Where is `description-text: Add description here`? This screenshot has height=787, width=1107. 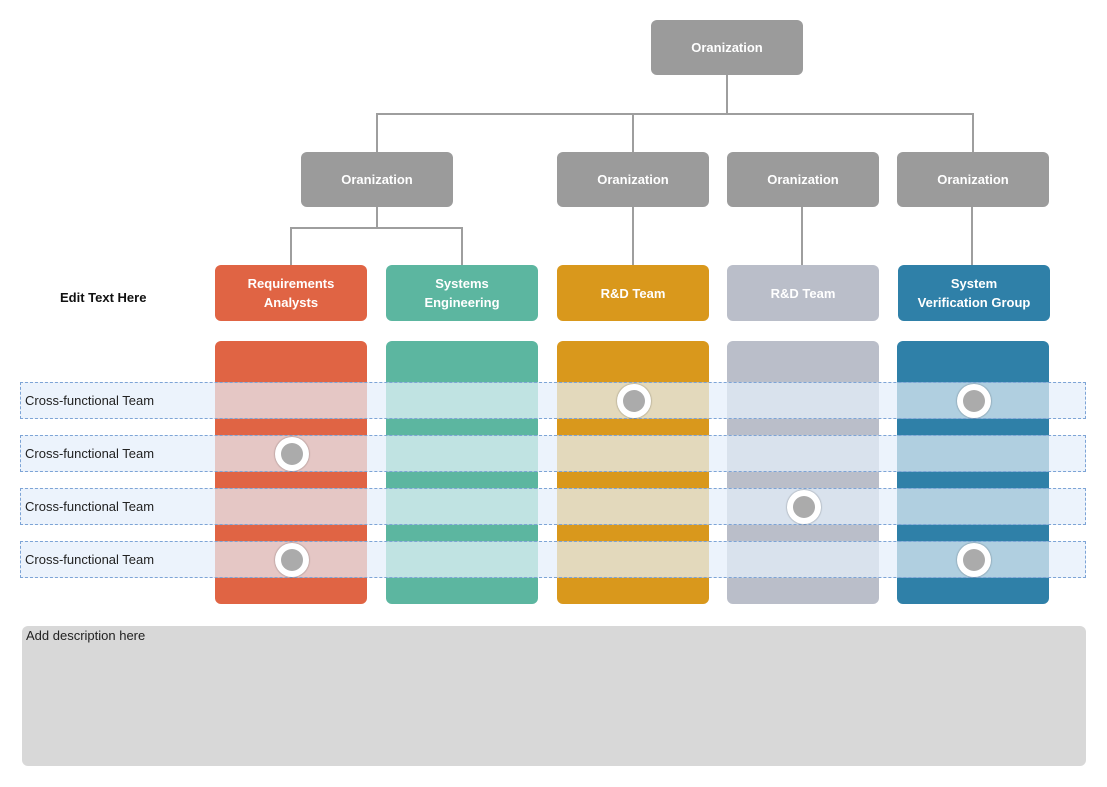
description-text: Add description here is located at coordinates (86, 635).